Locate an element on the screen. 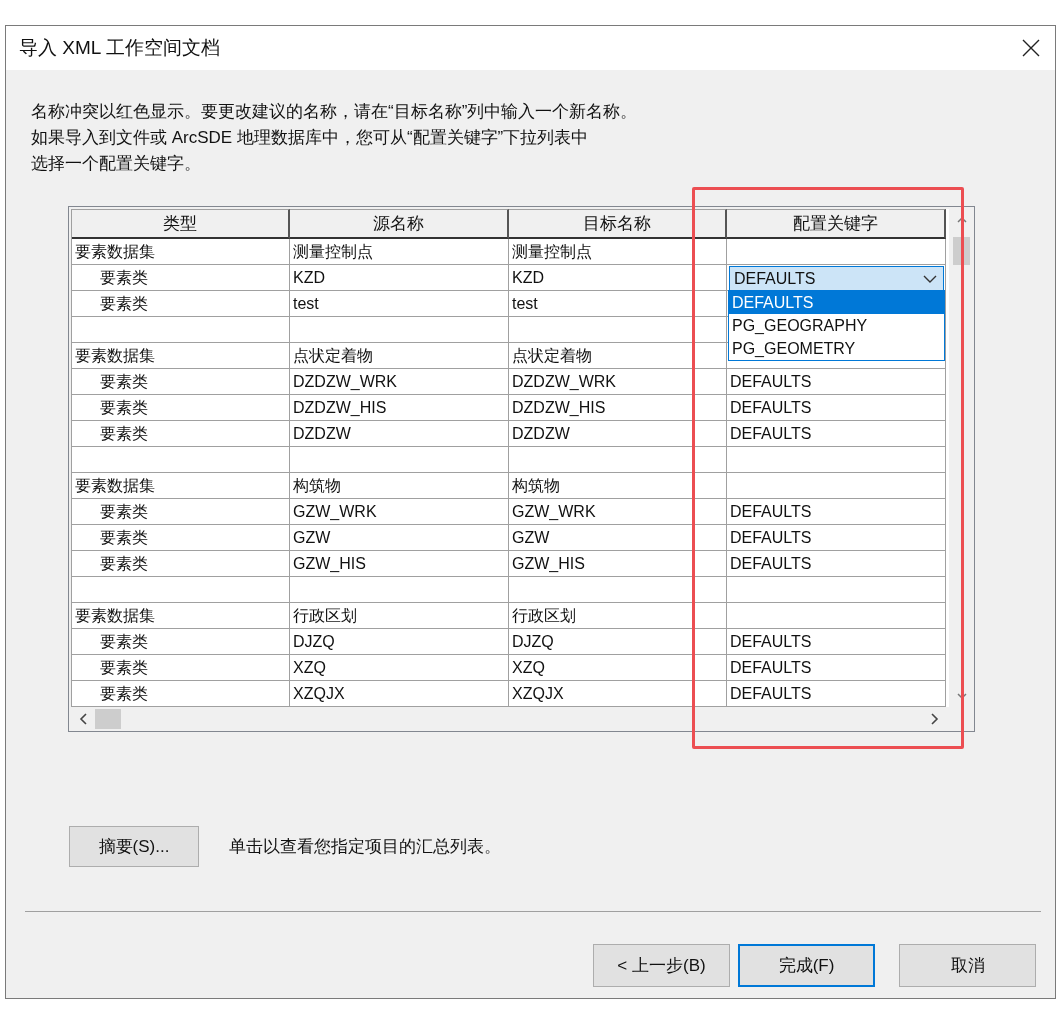 The width and height of the screenshot is (1063, 1012). back-button: < 上一步(B) is located at coordinates (661, 965).